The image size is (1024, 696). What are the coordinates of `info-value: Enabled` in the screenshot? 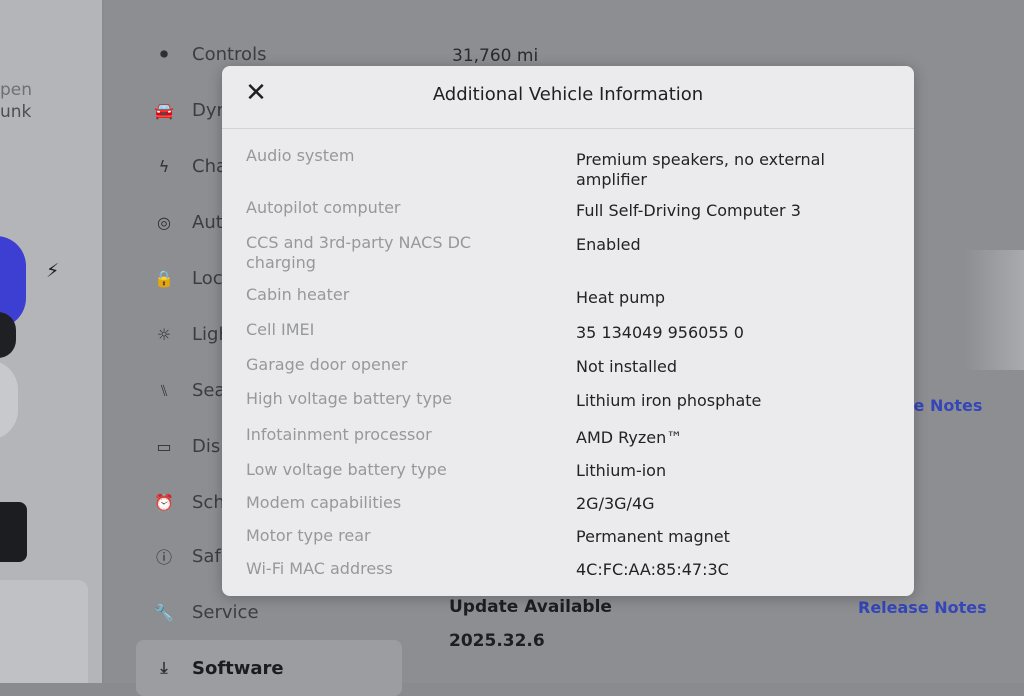 It's located at (608, 244).